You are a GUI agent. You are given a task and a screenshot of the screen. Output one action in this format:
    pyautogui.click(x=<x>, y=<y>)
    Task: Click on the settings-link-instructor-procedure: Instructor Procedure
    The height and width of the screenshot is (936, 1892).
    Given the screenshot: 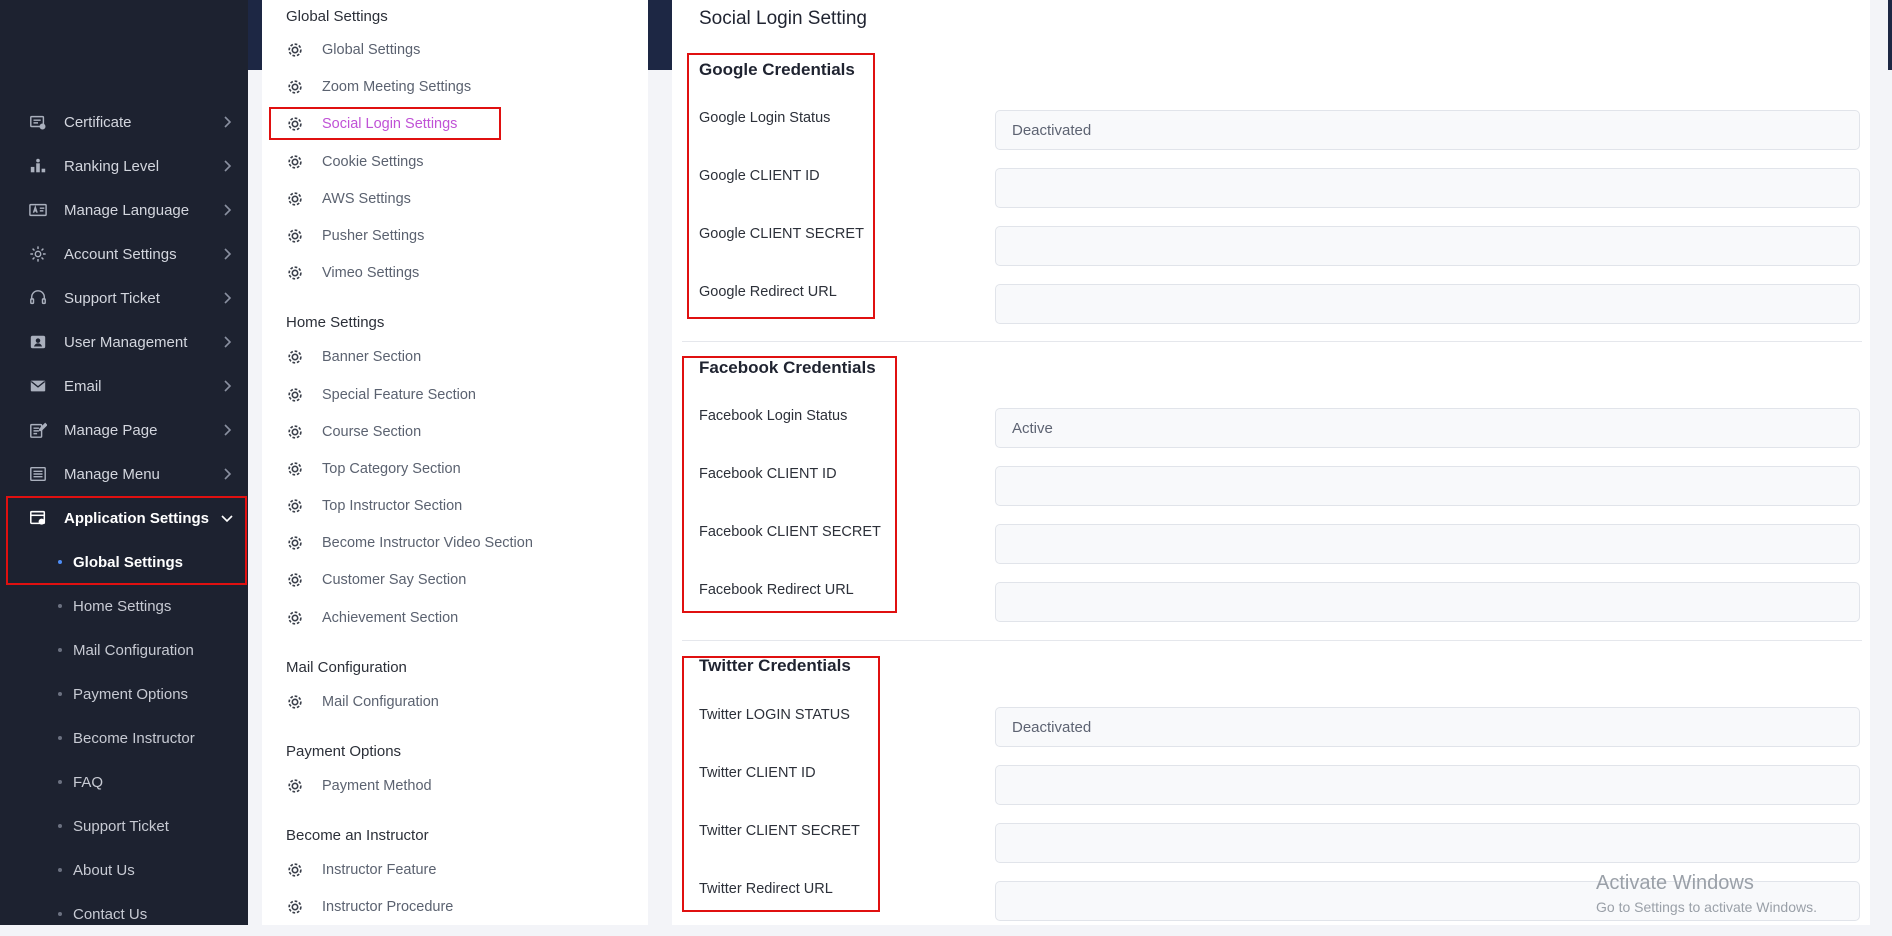 What is the action you would take?
    pyautogui.click(x=369, y=907)
    